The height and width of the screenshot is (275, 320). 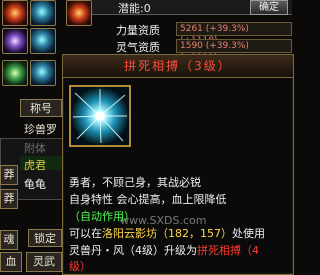 I want to click on strength-value: 5261 (+39.3%) (+1118), so click(x=234, y=34).